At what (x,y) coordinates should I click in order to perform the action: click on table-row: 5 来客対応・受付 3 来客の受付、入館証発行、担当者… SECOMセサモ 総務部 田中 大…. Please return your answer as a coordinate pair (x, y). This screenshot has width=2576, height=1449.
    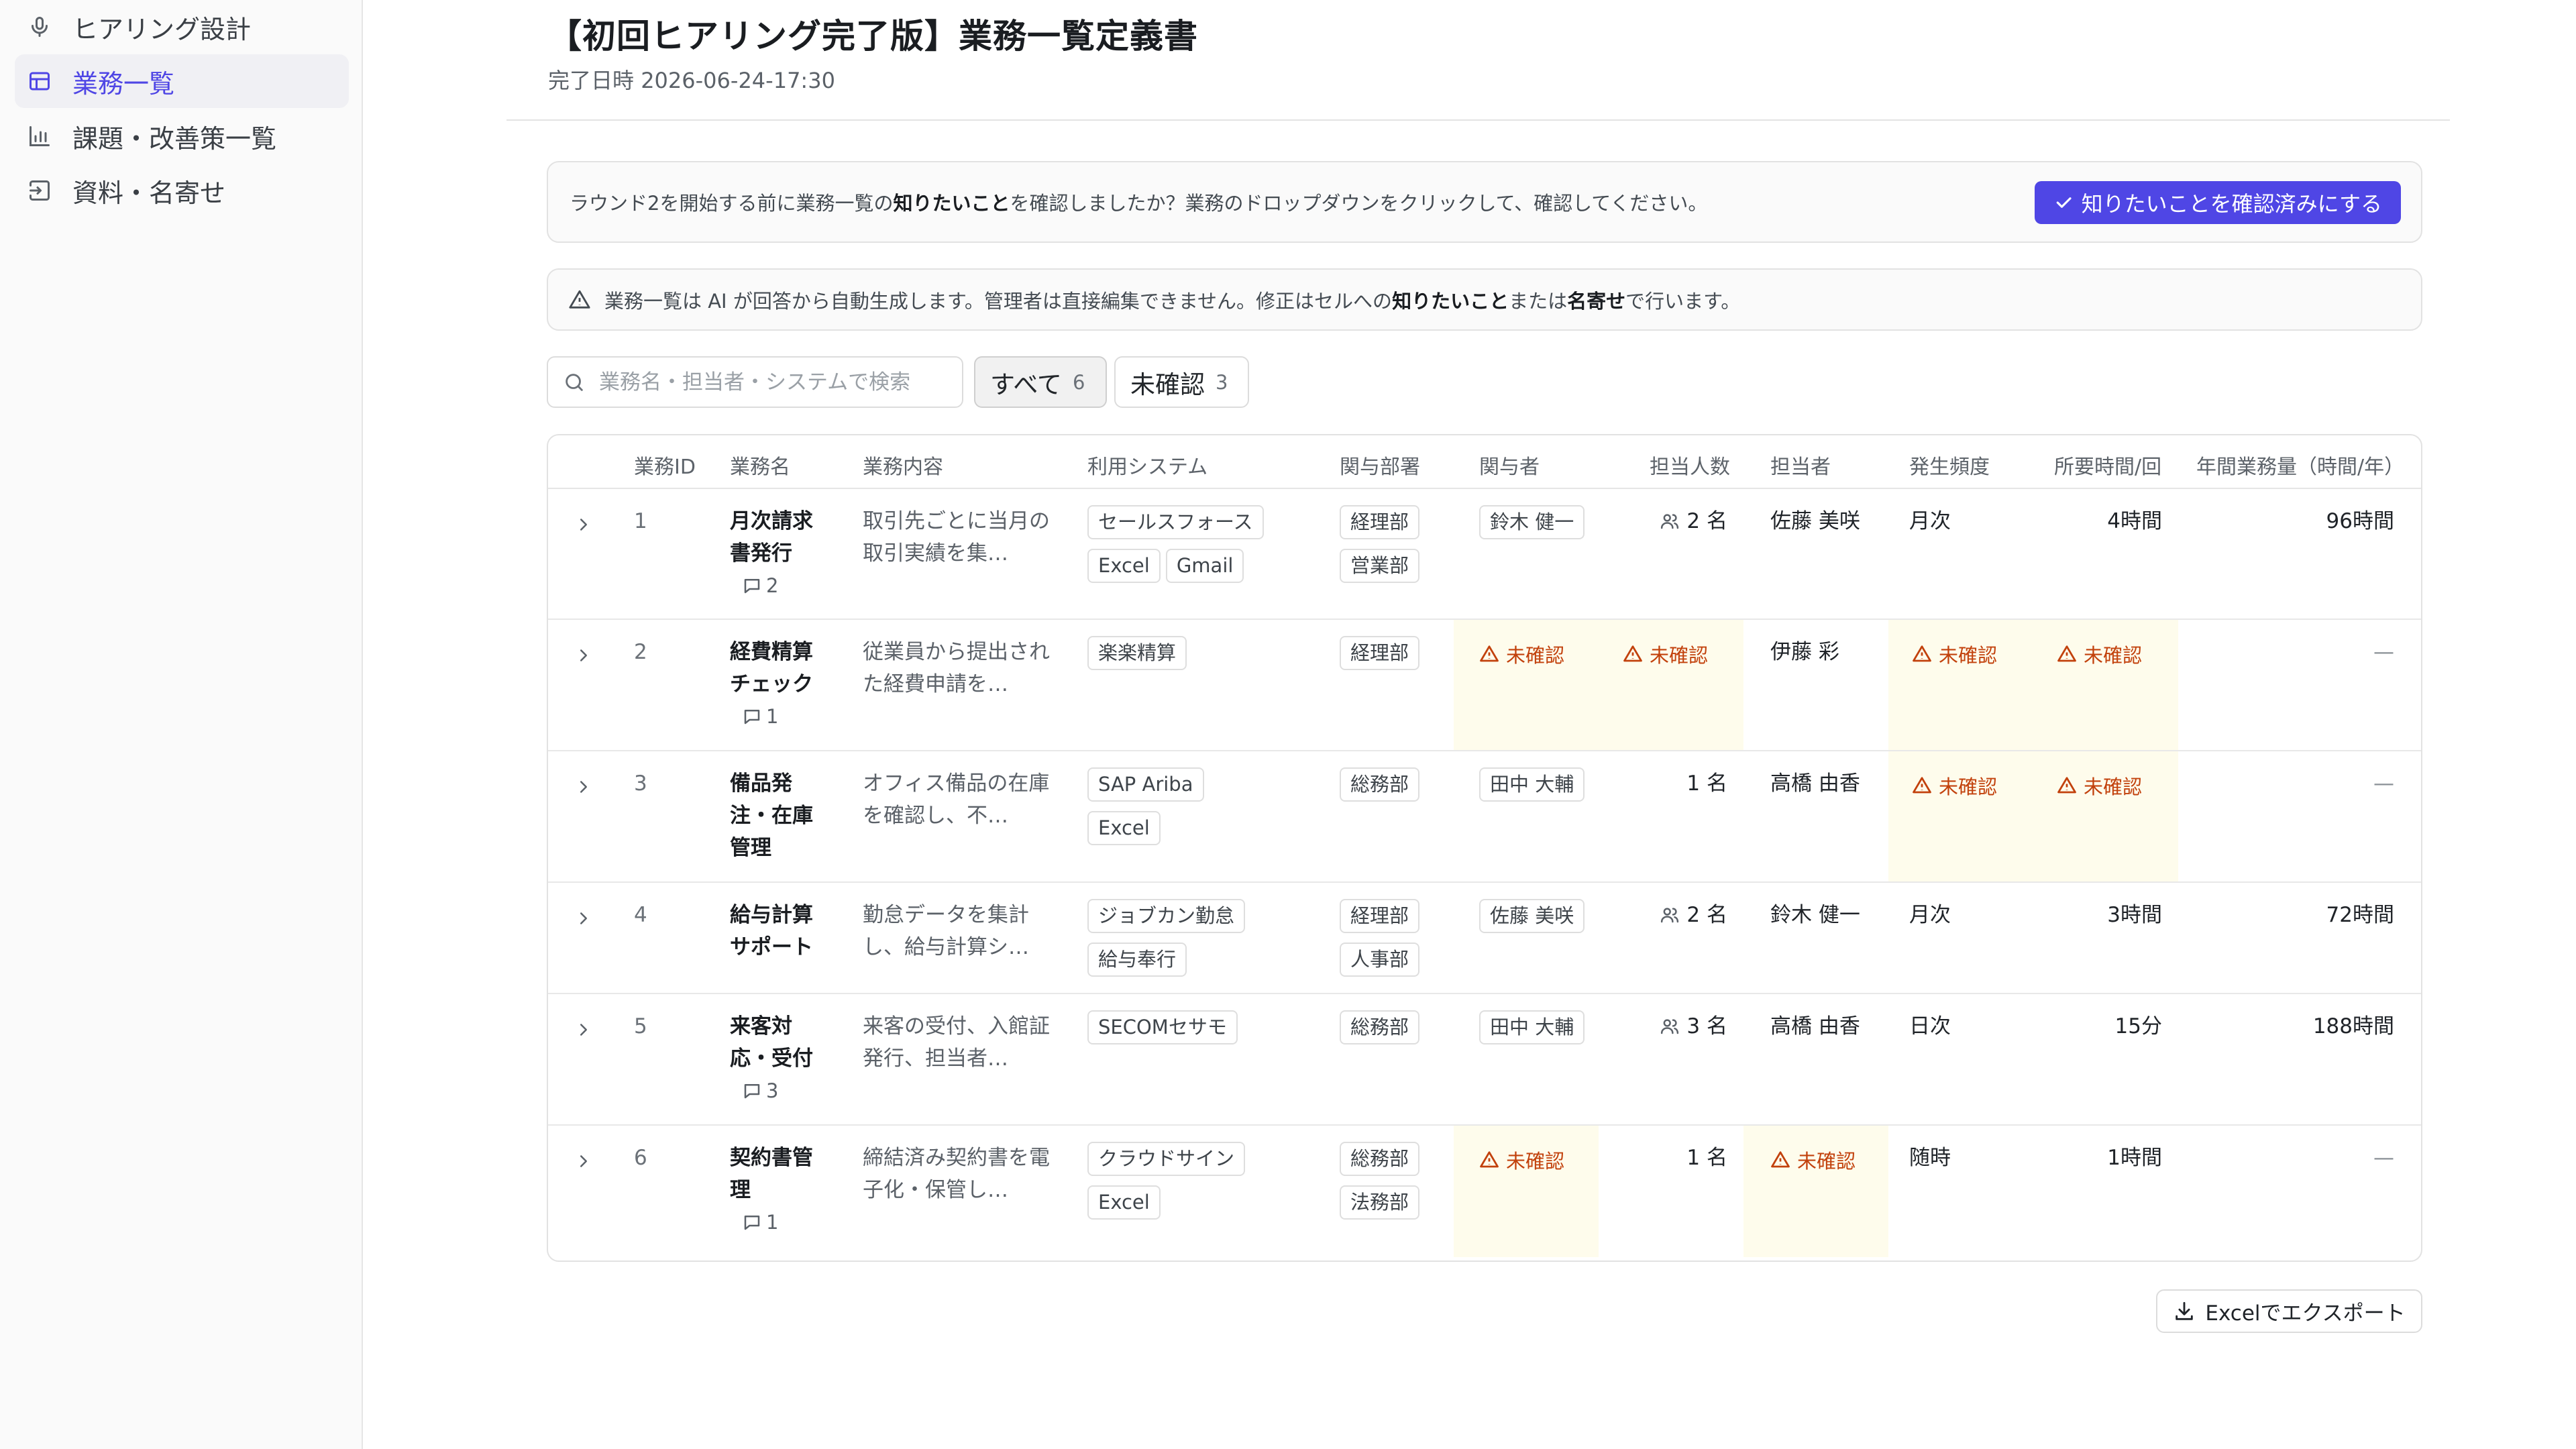
    Looking at the image, I should click on (1484, 1060).